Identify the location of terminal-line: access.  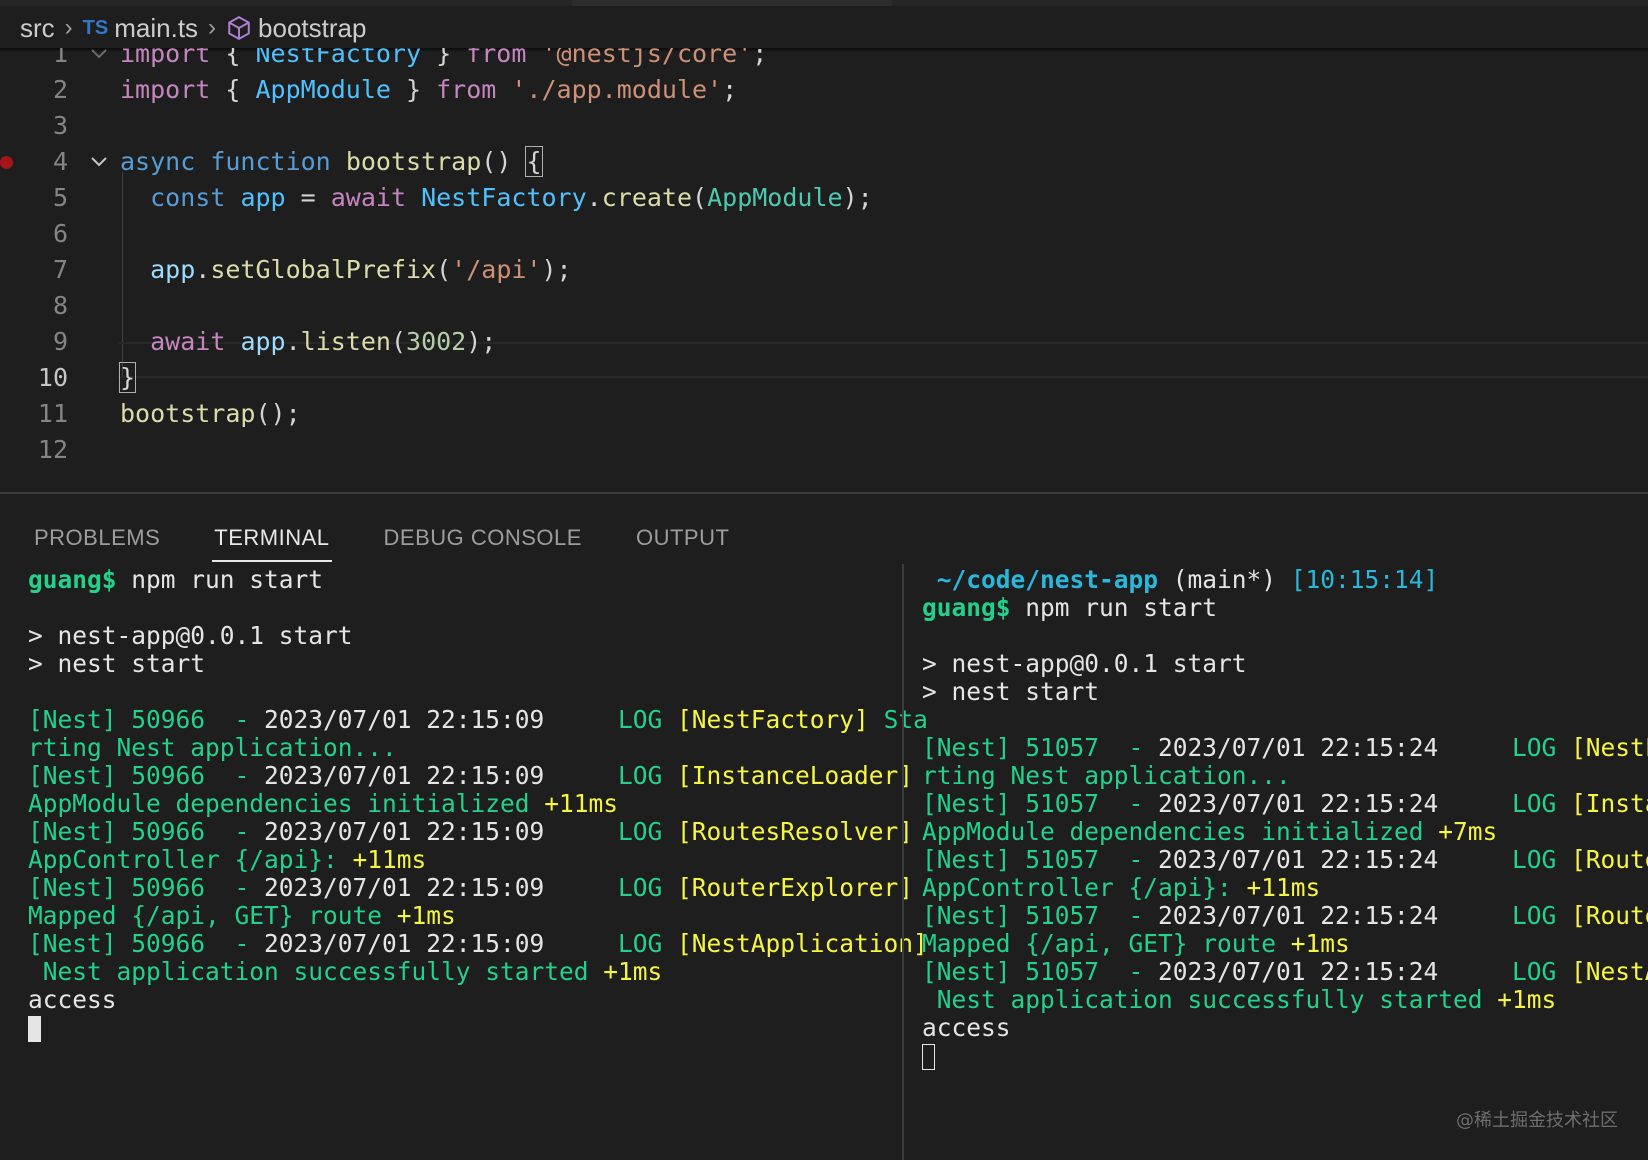
(461, 1000).